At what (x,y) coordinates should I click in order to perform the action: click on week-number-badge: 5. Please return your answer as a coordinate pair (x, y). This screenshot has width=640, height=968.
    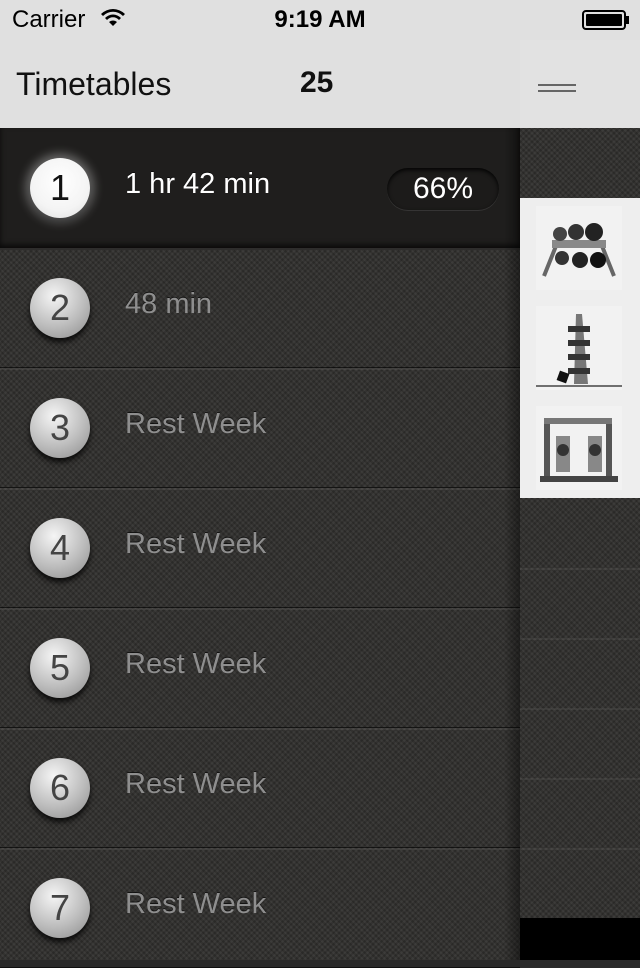
    Looking at the image, I should click on (60, 668).